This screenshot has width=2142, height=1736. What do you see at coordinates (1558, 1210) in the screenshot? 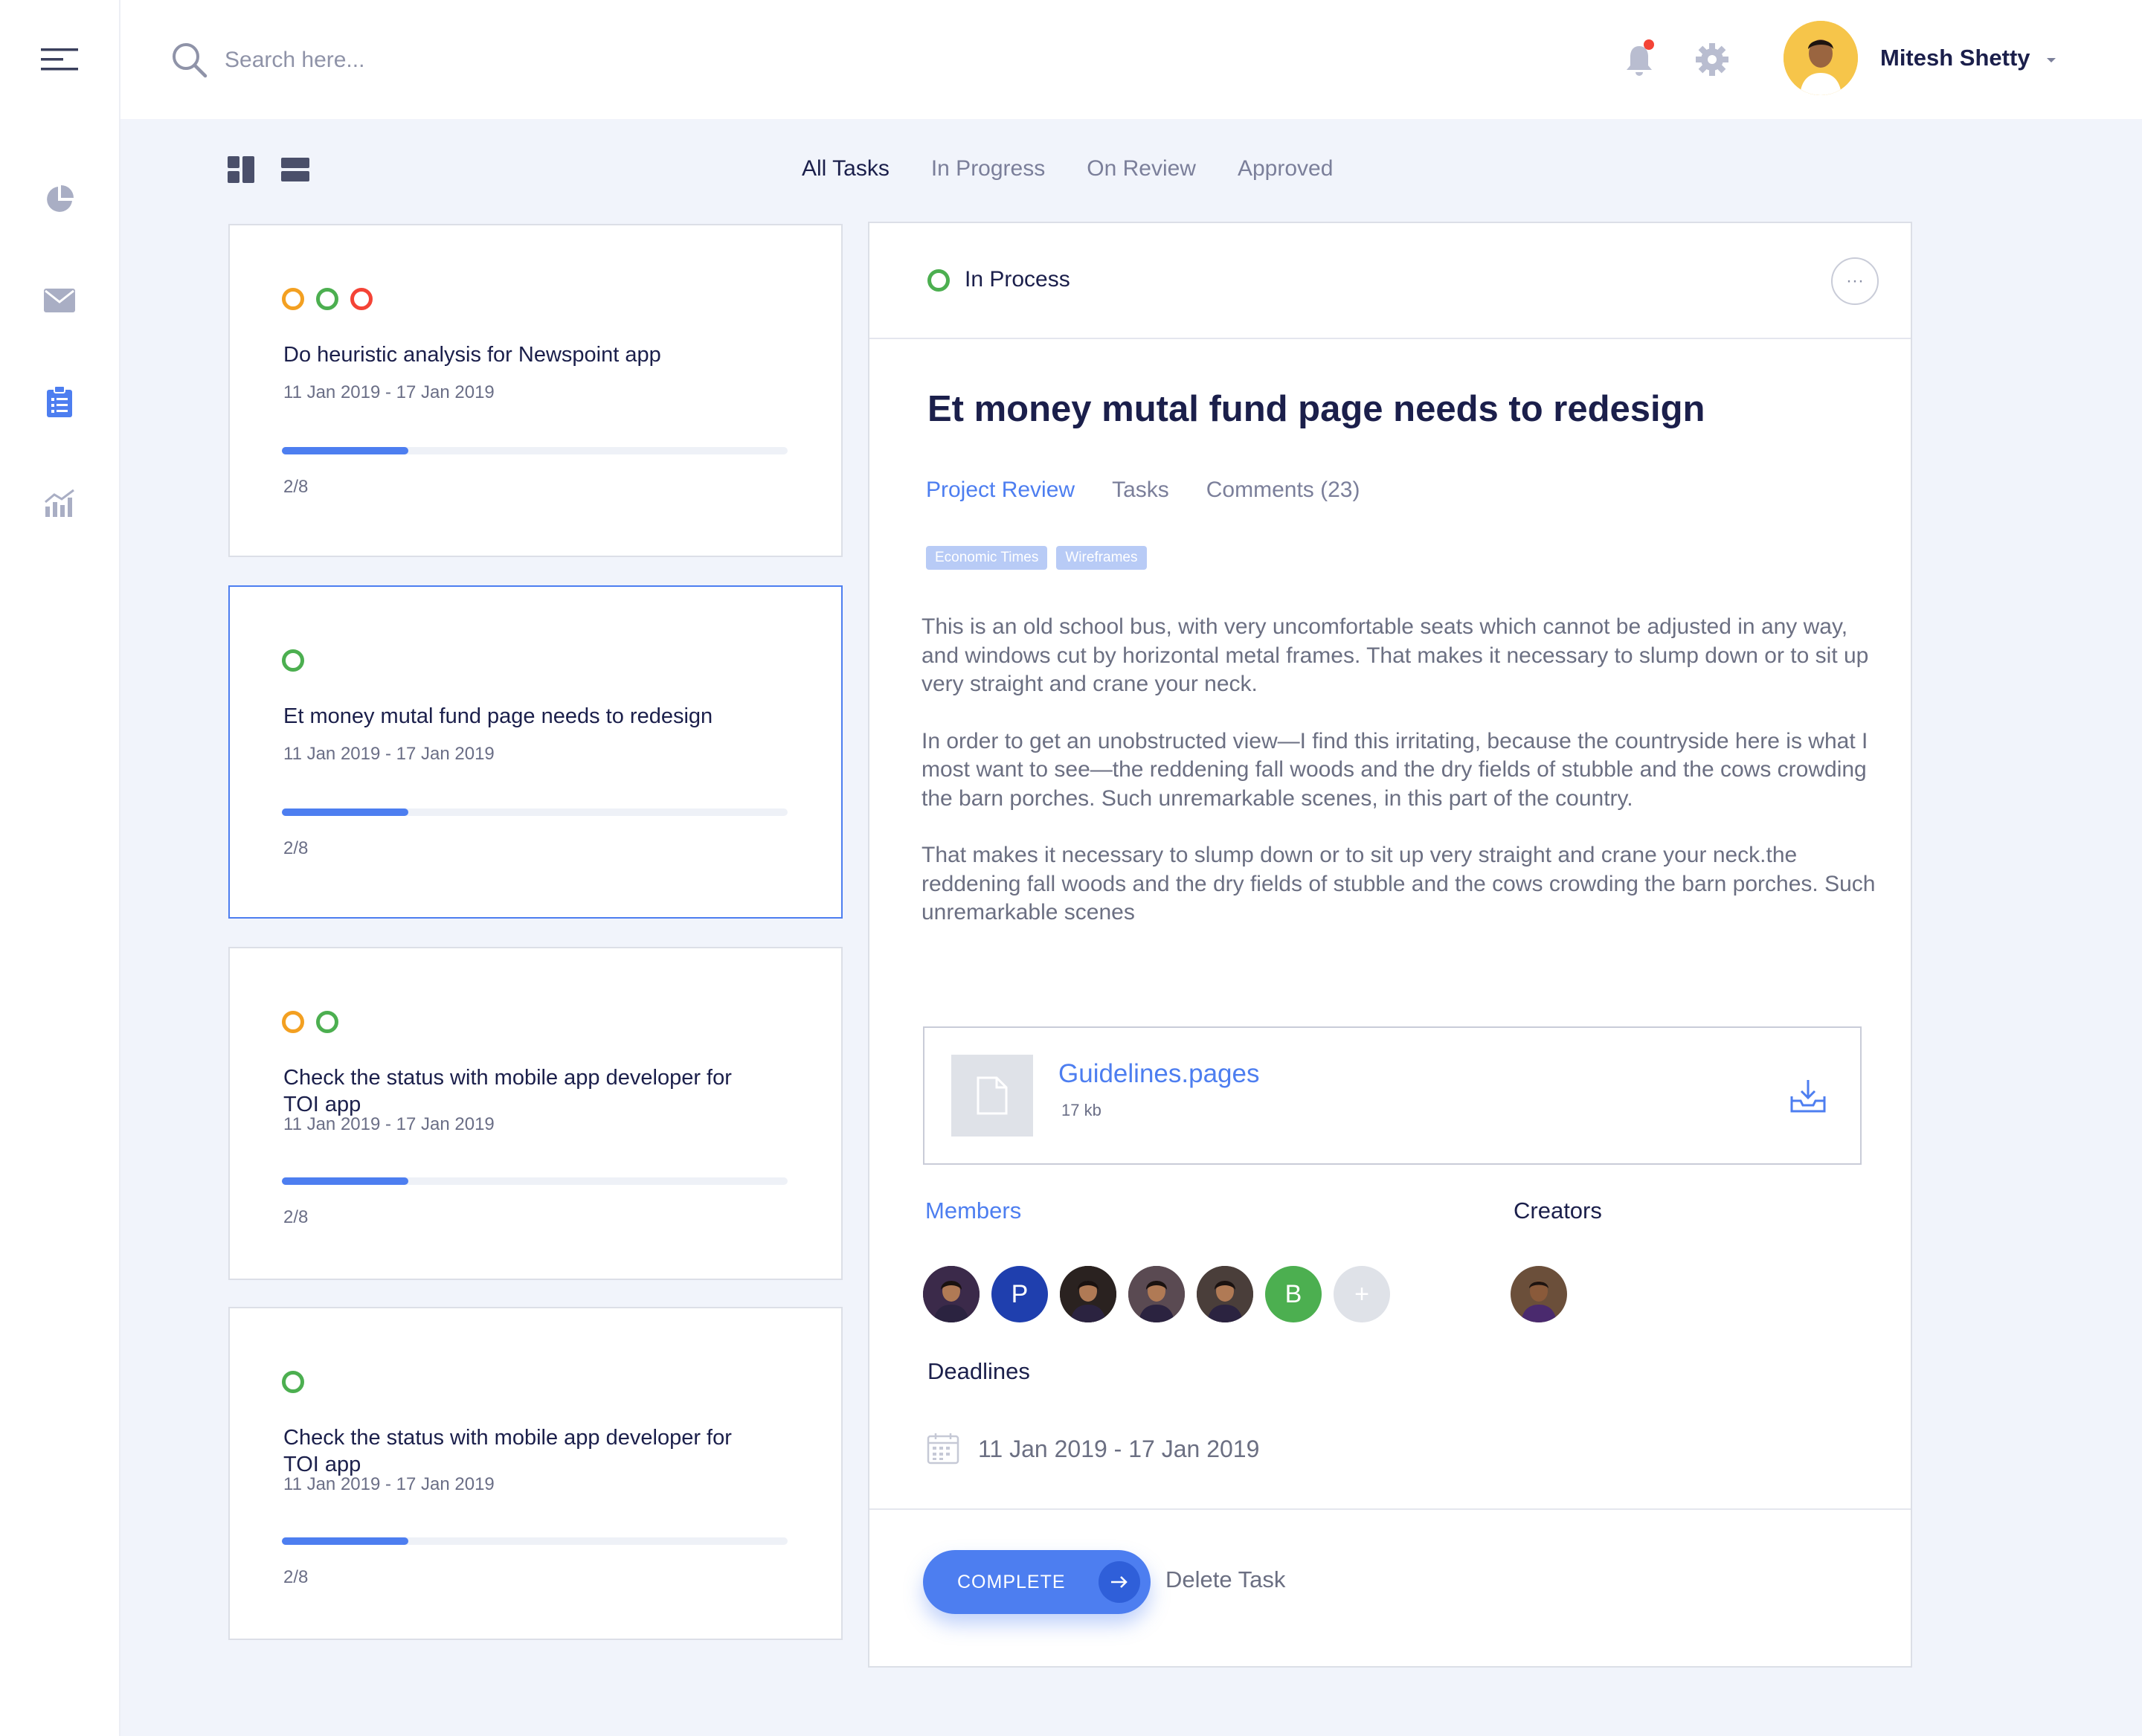
I see `creators-label: Creators` at bounding box center [1558, 1210].